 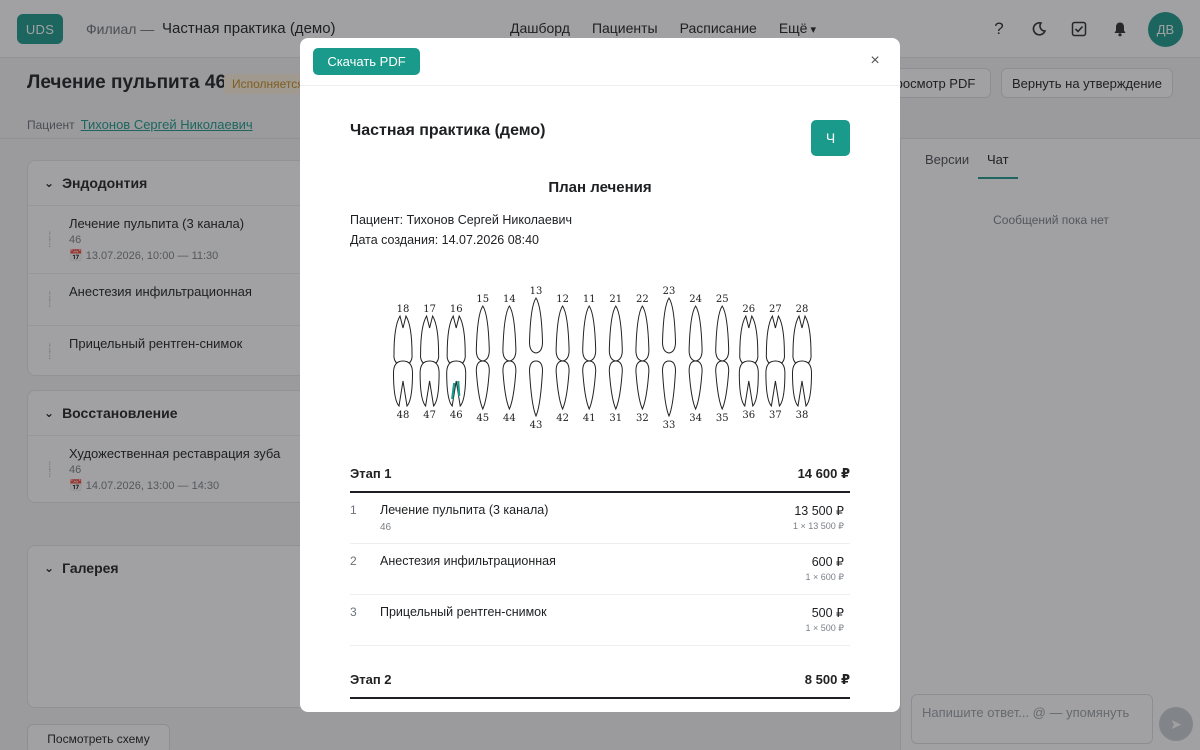 I want to click on item-number: 1, so click(x=353, y=510).